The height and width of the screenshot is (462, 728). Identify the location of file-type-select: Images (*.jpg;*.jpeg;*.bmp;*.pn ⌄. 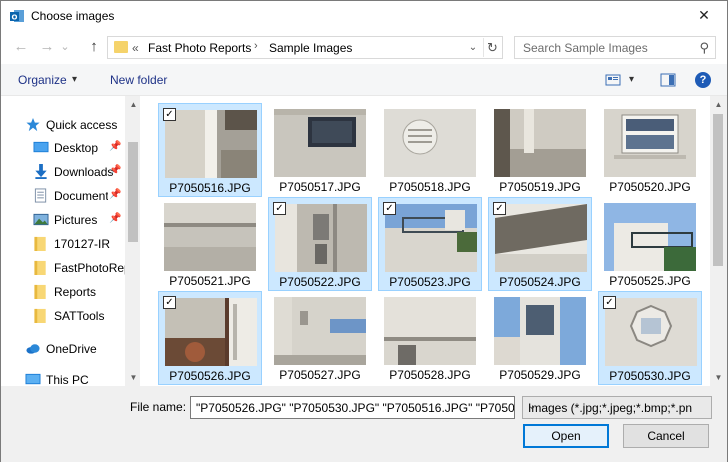
(617, 407).